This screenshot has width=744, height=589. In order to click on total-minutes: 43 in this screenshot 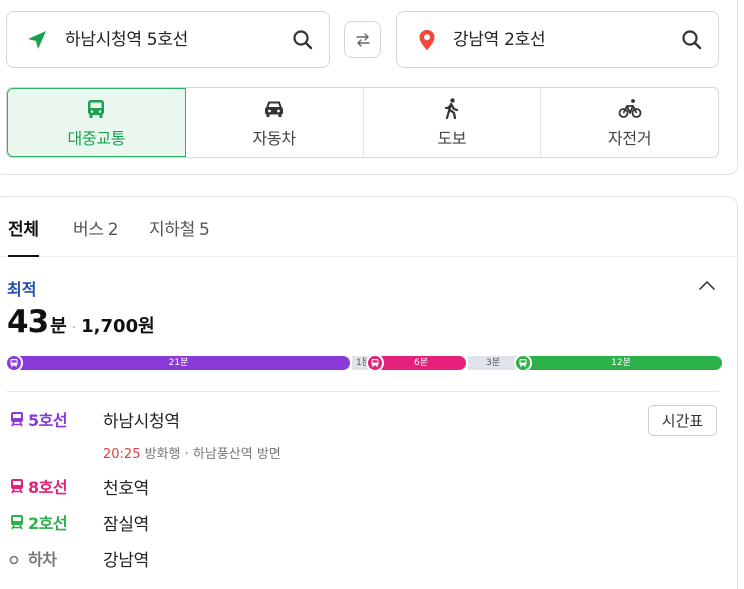, I will do `click(28, 322)`.